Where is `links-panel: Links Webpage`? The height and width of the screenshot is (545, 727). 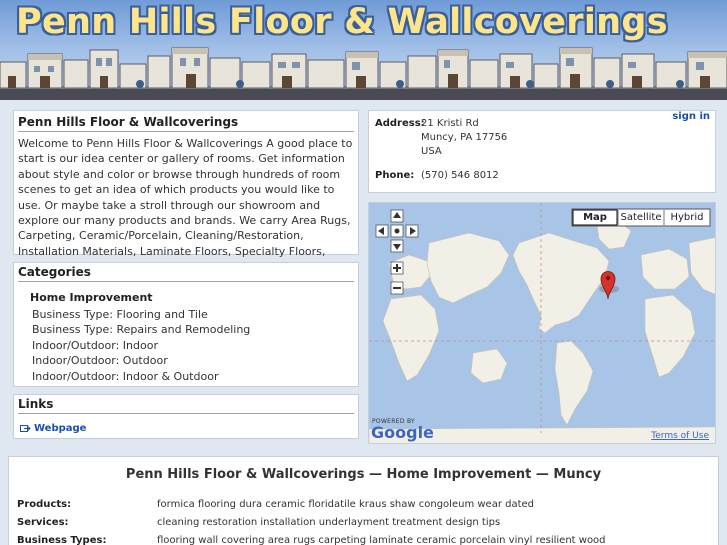
links-panel: Links Webpage is located at coordinates (186, 416).